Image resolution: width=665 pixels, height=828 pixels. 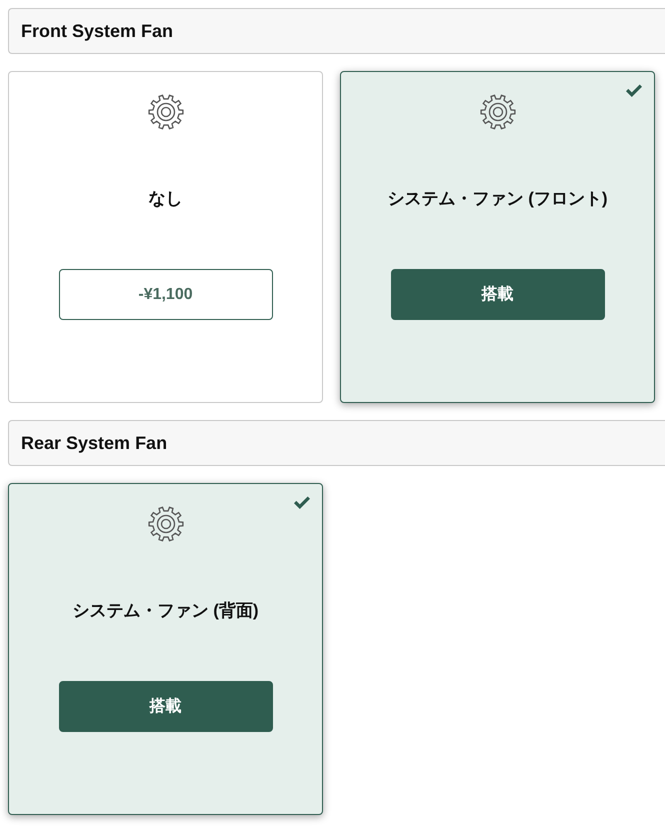 What do you see at coordinates (497, 199) in the screenshot?
I see `option-title: システム・ファン (フロント)` at bounding box center [497, 199].